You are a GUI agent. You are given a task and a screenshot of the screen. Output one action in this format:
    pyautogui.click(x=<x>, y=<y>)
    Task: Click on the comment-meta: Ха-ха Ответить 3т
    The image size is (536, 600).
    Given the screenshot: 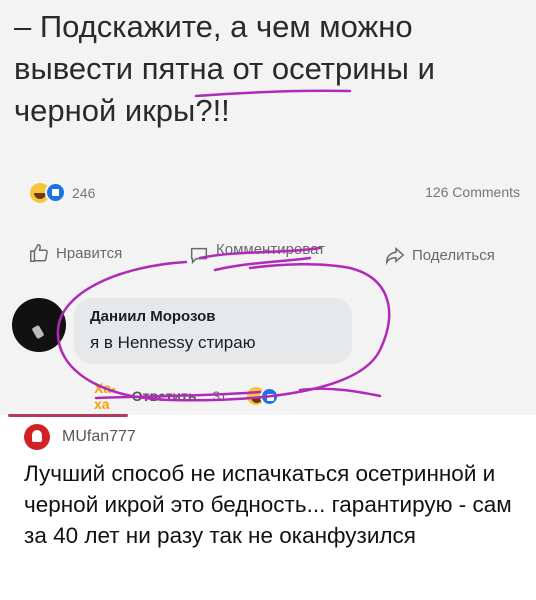 What is the action you would take?
    pyautogui.click(x=186, y=396)
    